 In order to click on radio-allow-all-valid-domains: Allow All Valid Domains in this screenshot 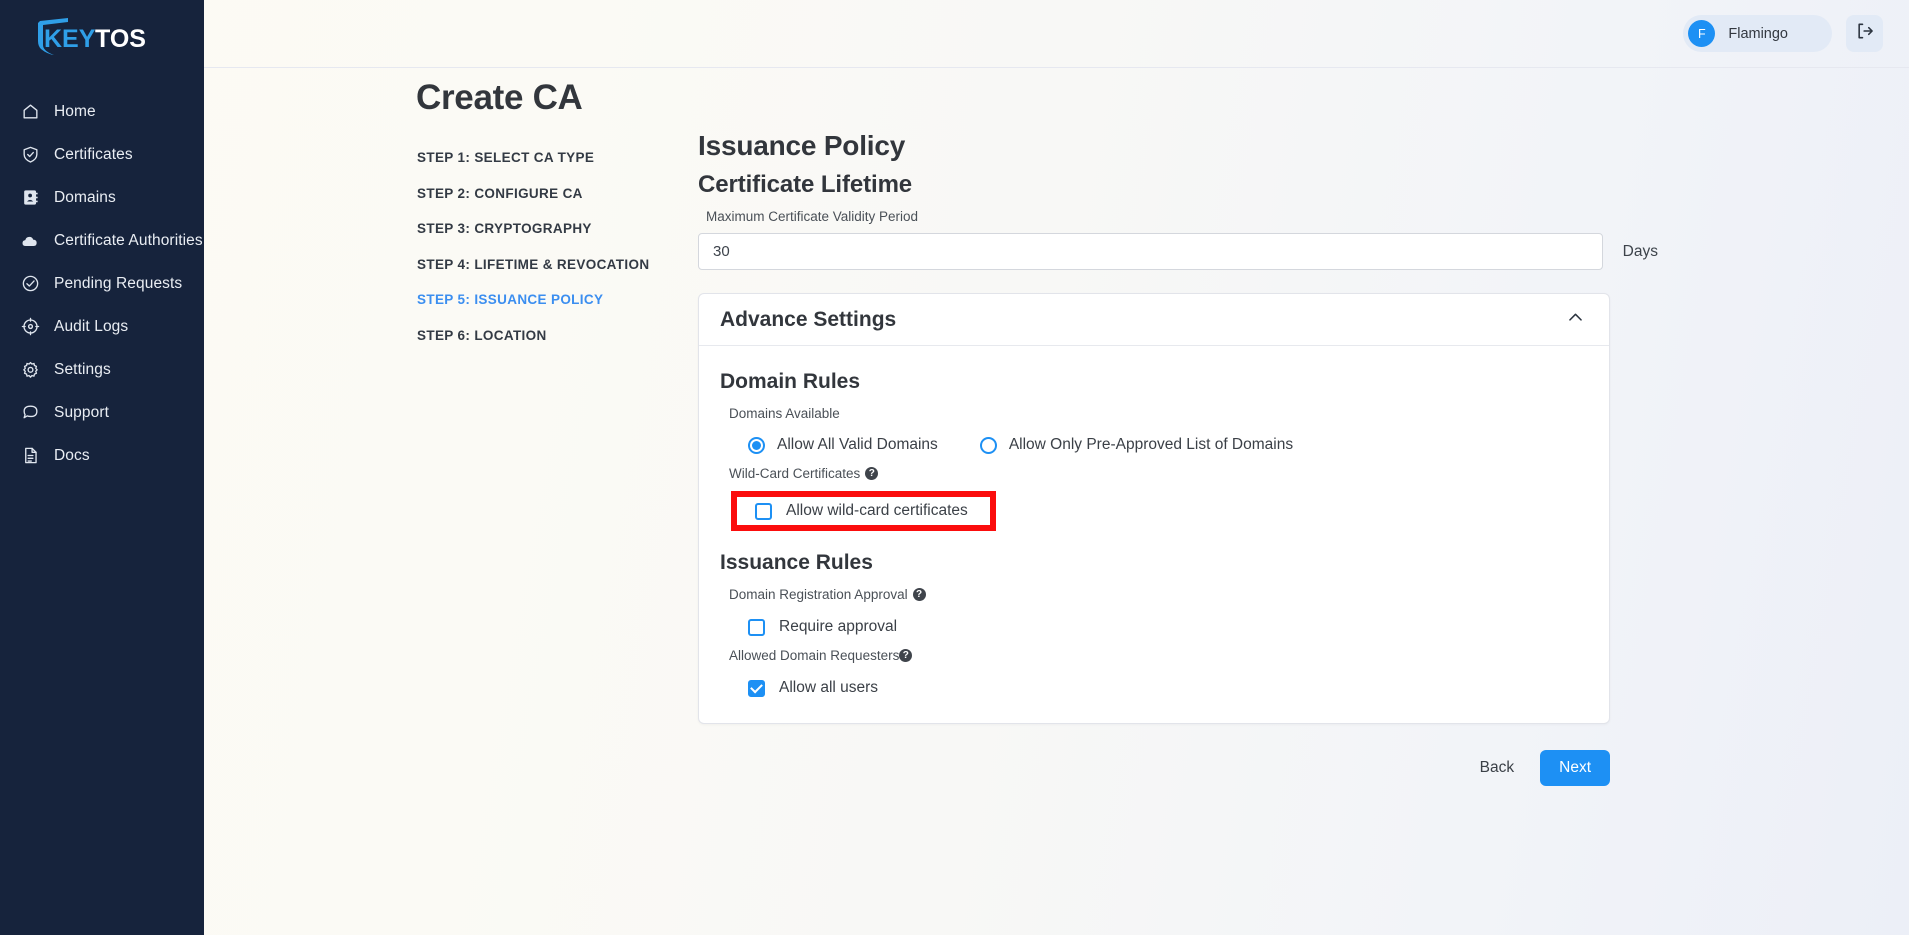, I will do `click(843, 445)`.